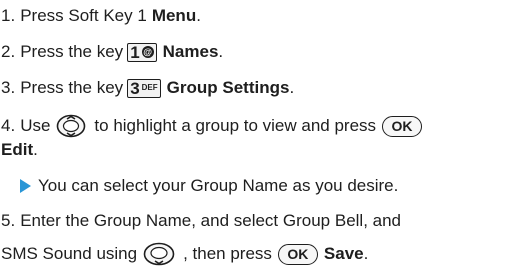  Describe the element at coordinates (235, 125) in the screenshot. I see `step-text: to highlight a group to view and press` at that location.